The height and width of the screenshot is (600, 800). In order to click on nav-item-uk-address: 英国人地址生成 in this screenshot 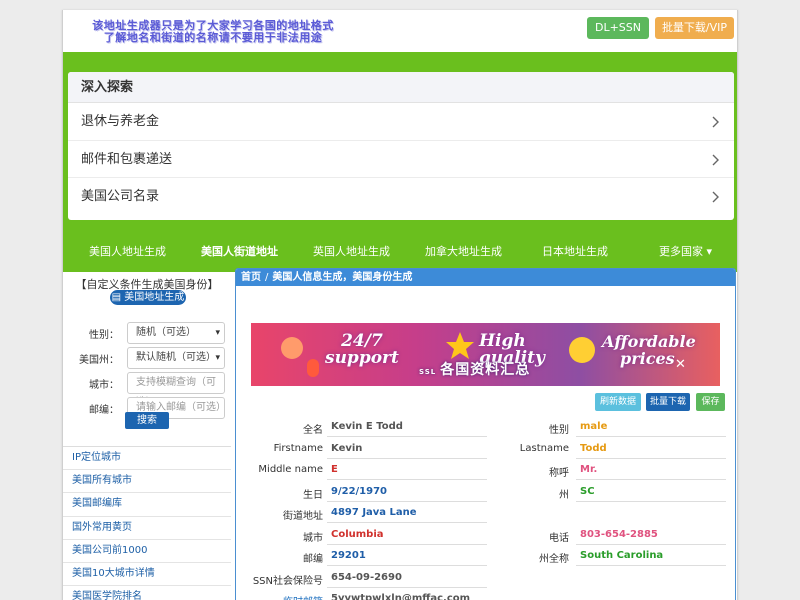, I will do `click(351, 252)`.